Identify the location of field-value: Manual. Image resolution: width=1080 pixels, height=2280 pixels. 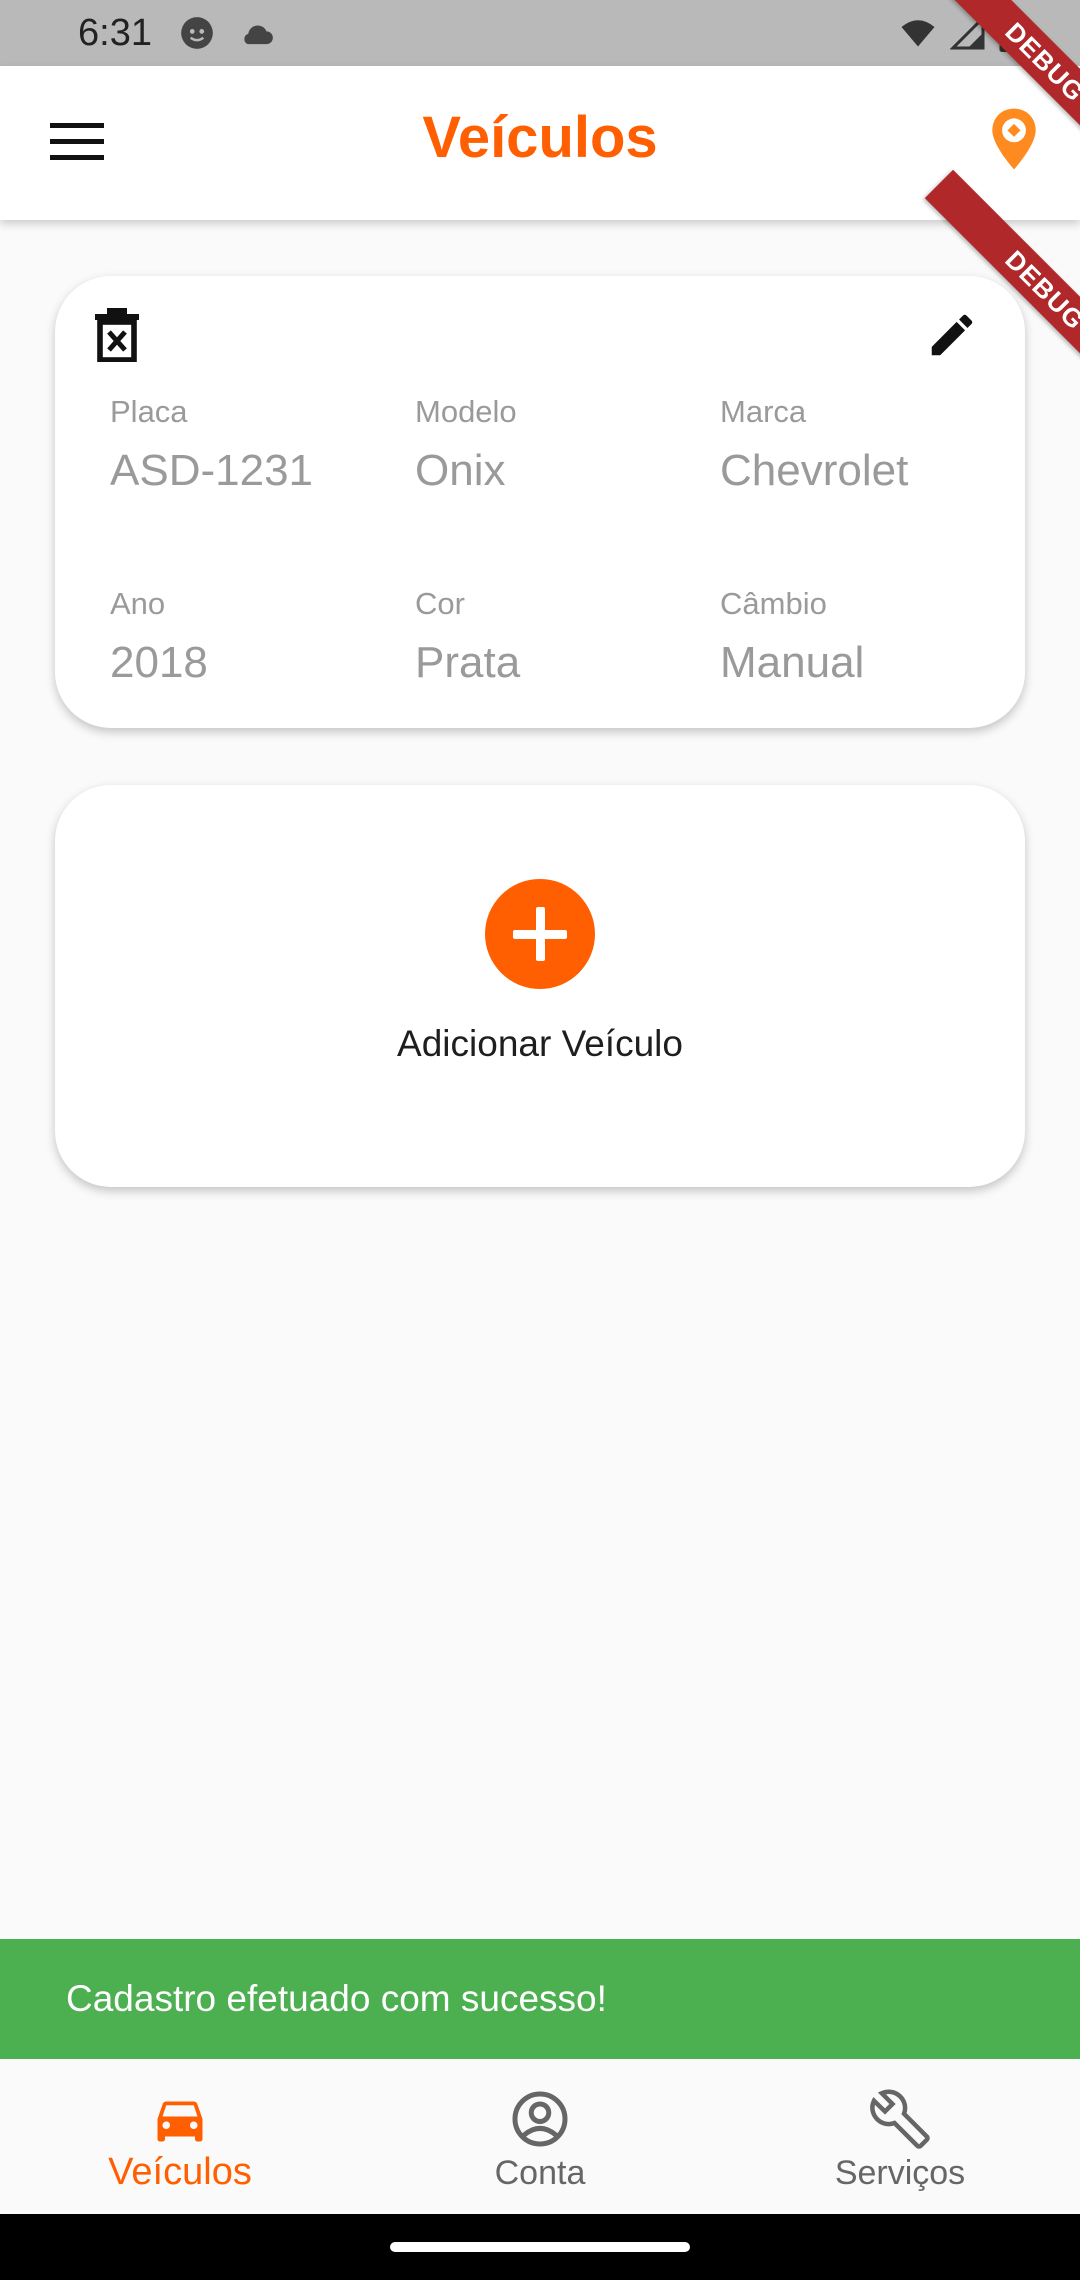
(792, 662).